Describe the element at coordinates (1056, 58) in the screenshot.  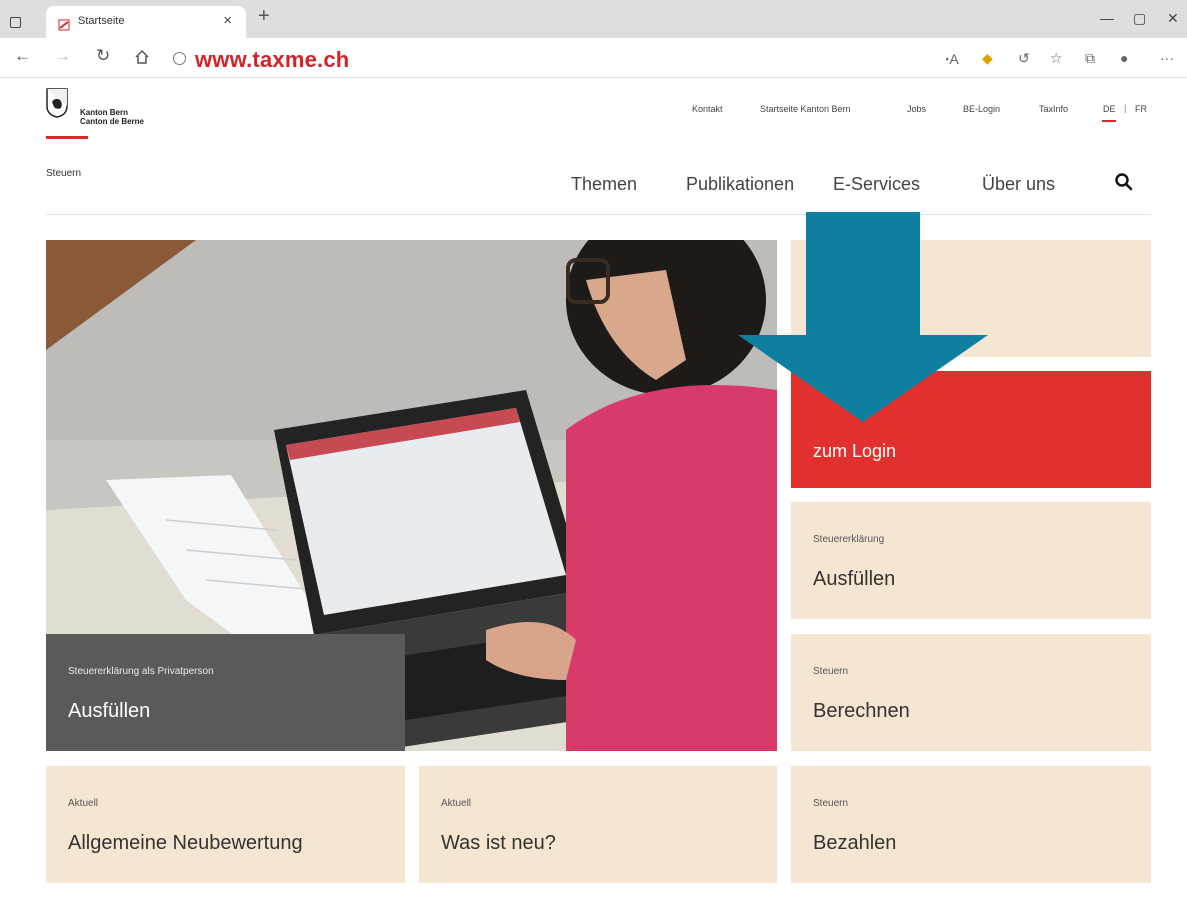
I see `favorites-icon: ☆` at that location.